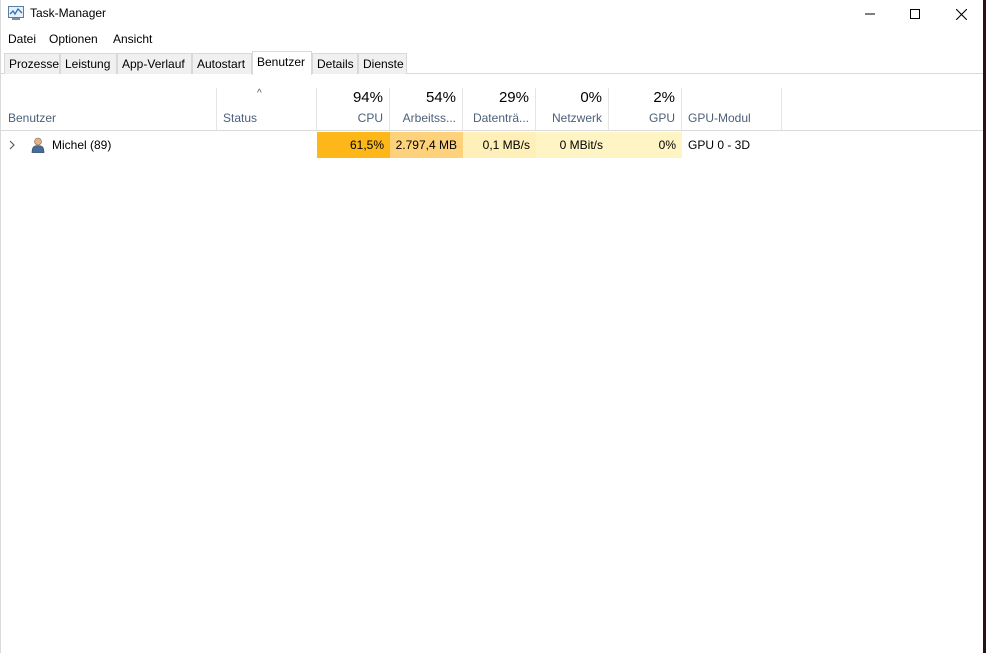 This screenshot has height=653, width=986. I want to click on column-header-status: Status, so click(267, 109).